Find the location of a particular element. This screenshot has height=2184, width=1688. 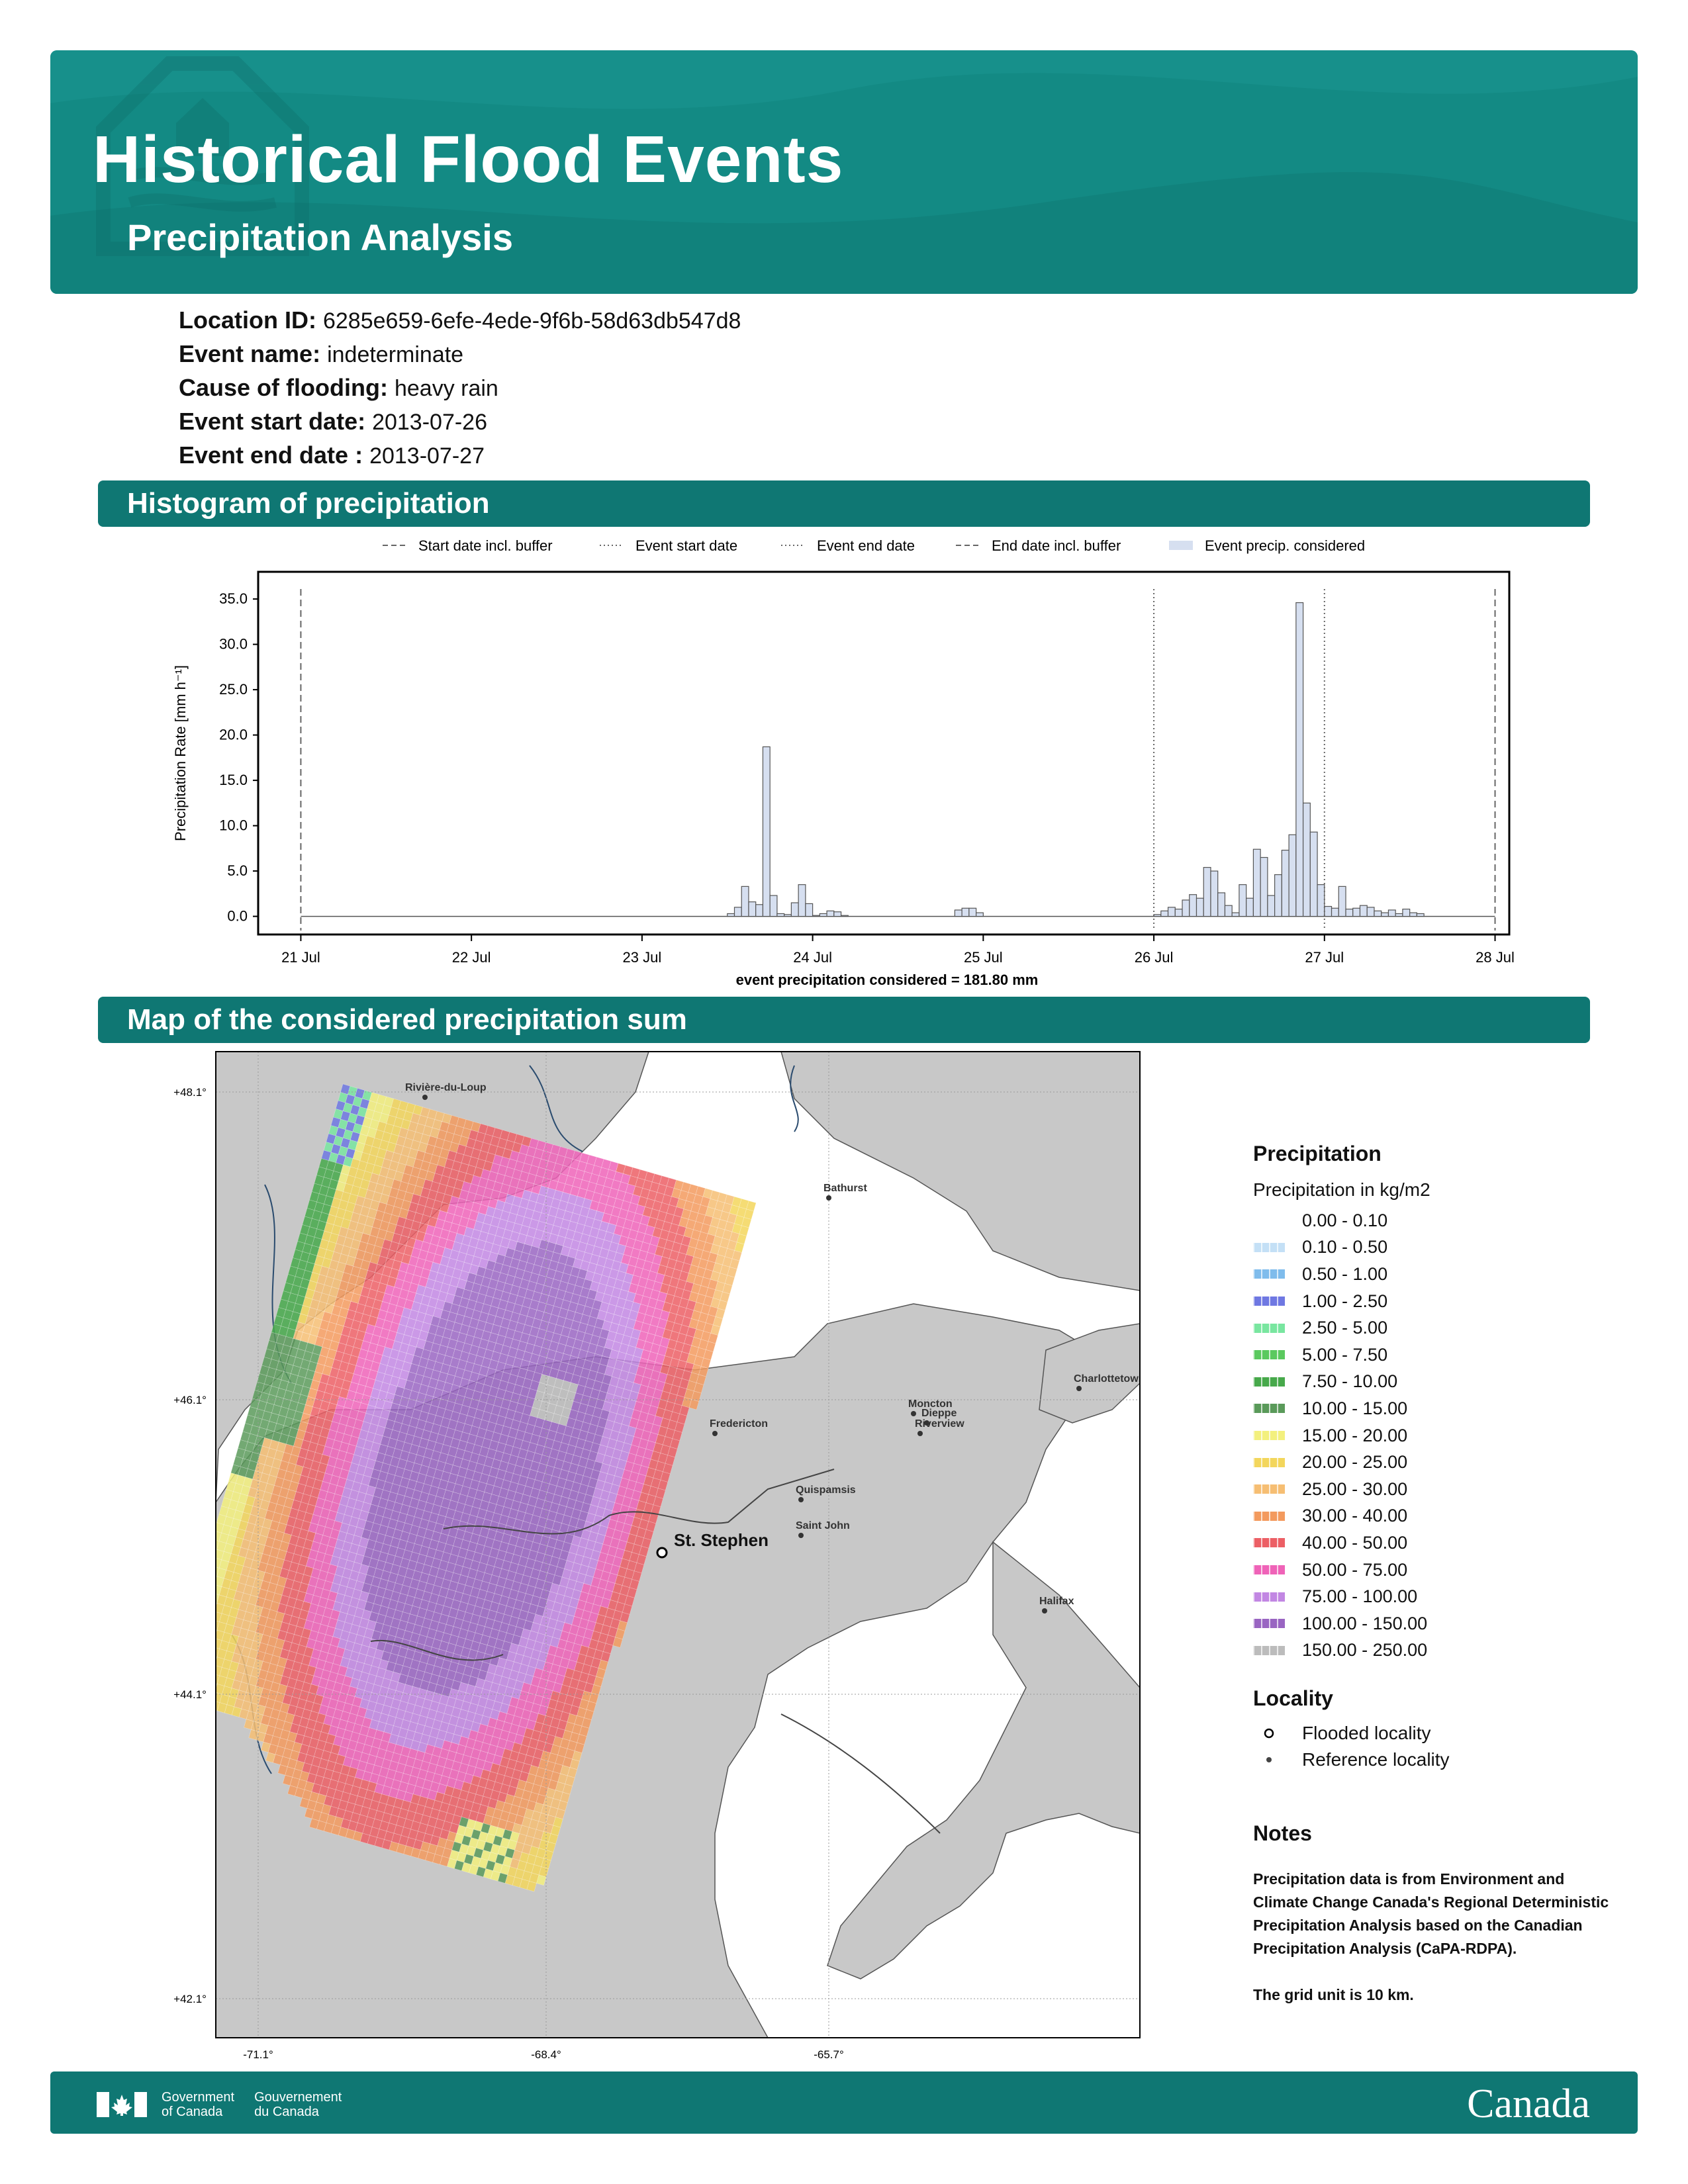

legend-item: 150.00 - 250.00 is located at coordinates (1438, 1650).